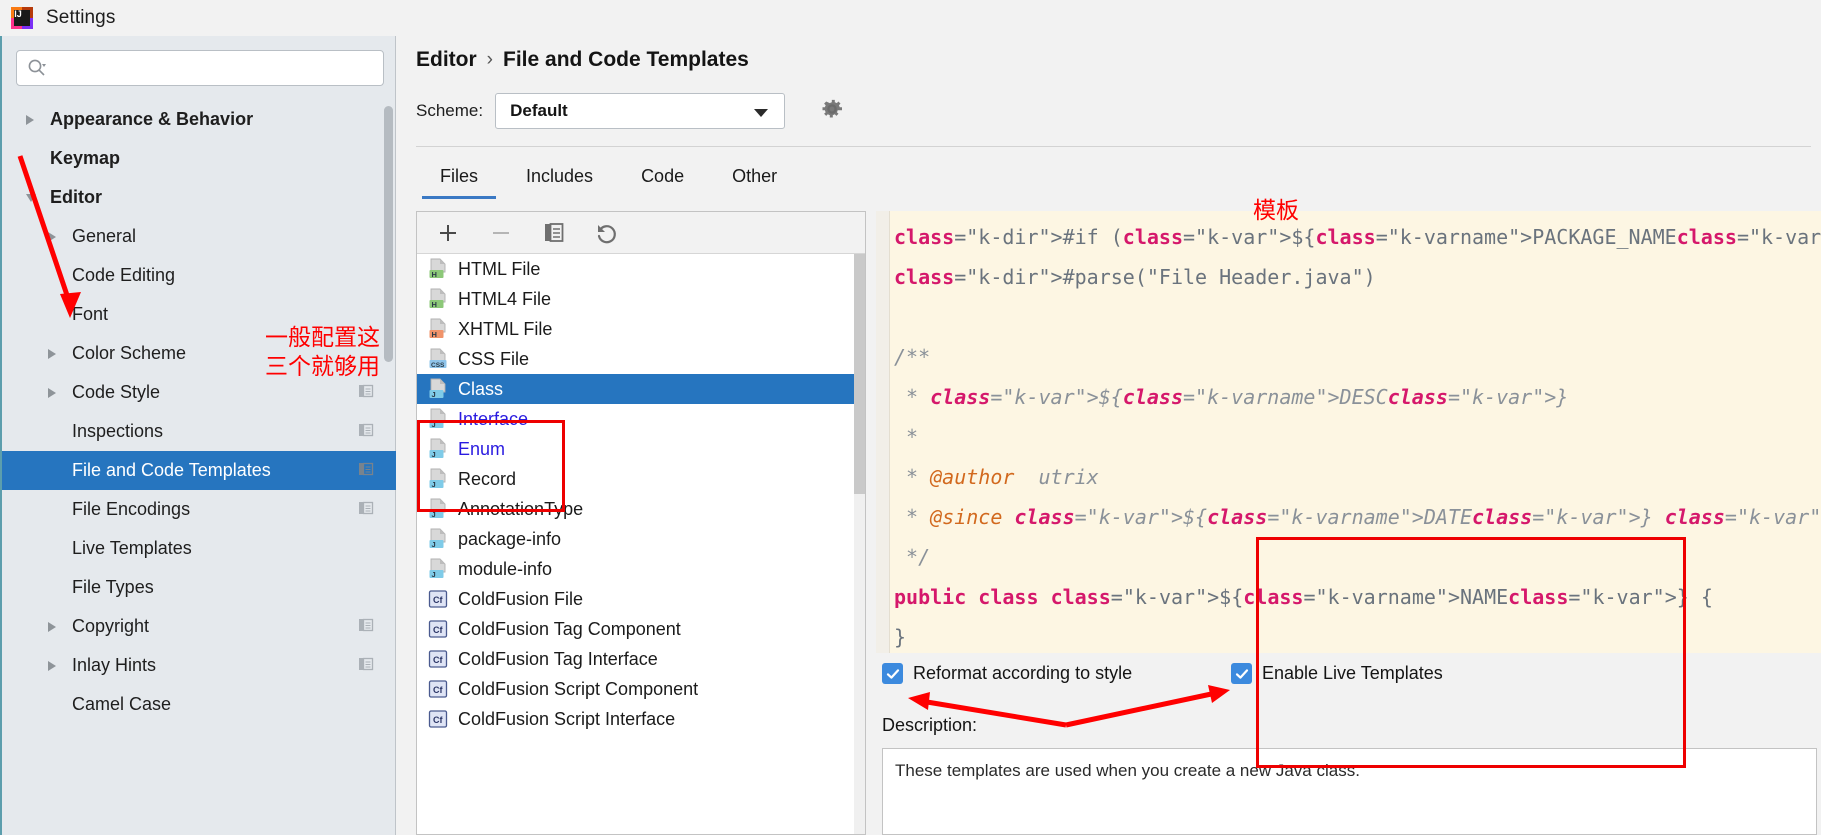  I want to click on tab-label: Includes, so click(560, 176).